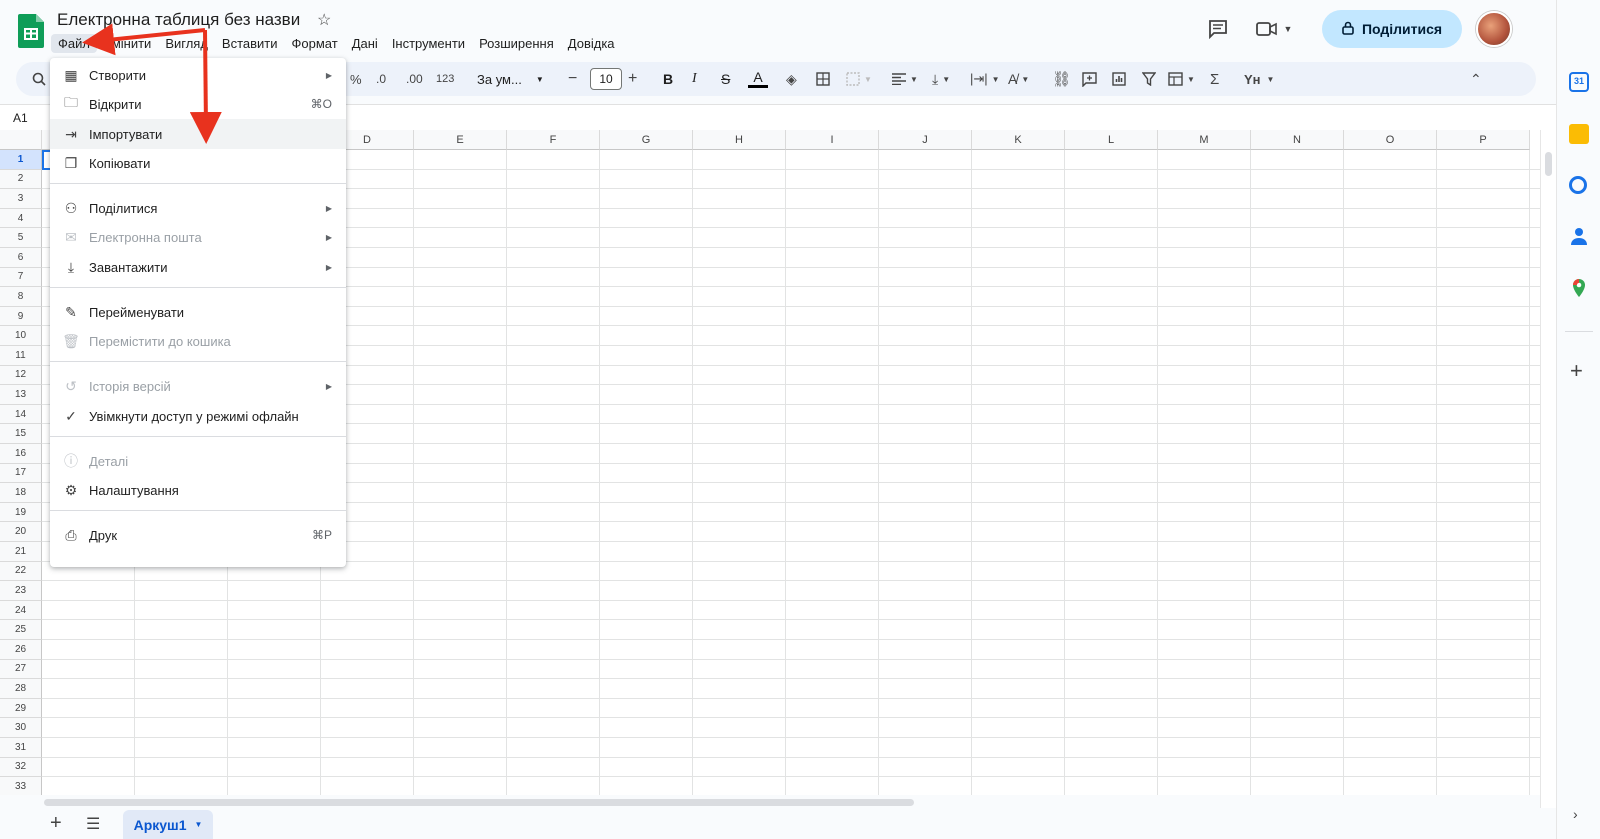 Image resolution: width=1600 pixels, height=839 pixels. What do you see at coordinates (205, 86) in the screenshot?
I see `annotation-arrow-down` at bounding box center [205, 86].